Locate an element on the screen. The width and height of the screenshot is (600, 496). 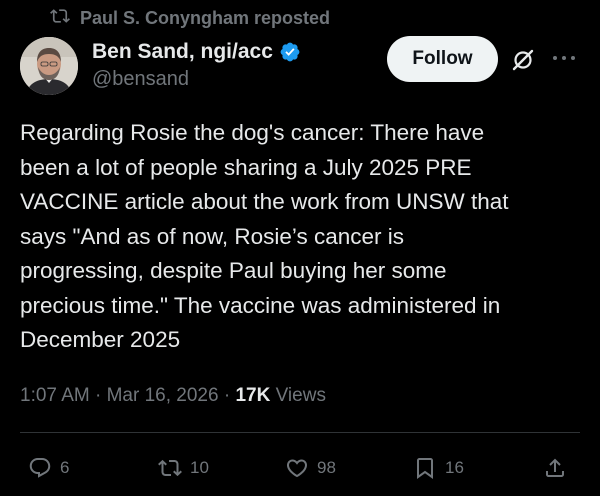
like-button: 98 is located at coordinates (310, 468).